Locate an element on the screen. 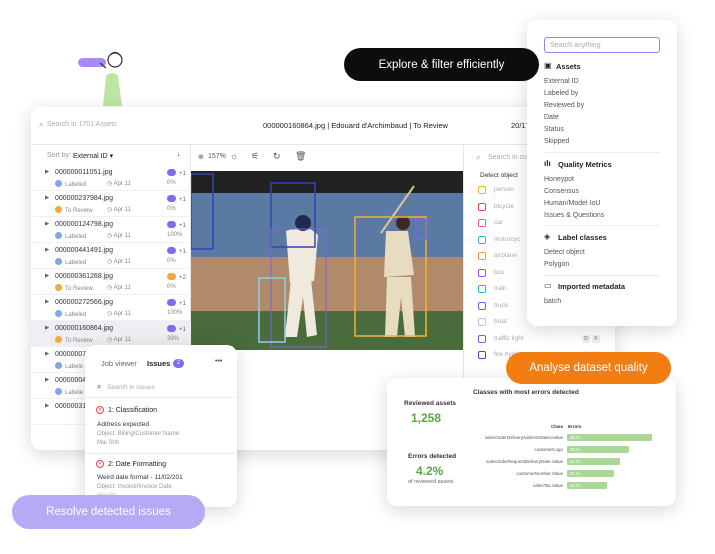  asset-row: ▶ 000000361268.jpg To Review ◷ Apr 11 0% +2 is located at coordinates (111, 282).